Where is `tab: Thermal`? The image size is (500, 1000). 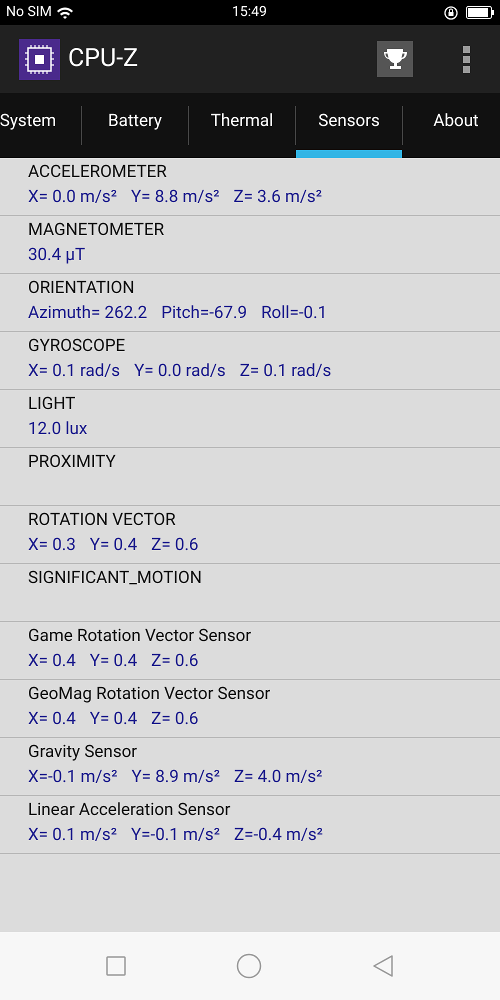
tab: Thermal is located at coordinates (242, 125).